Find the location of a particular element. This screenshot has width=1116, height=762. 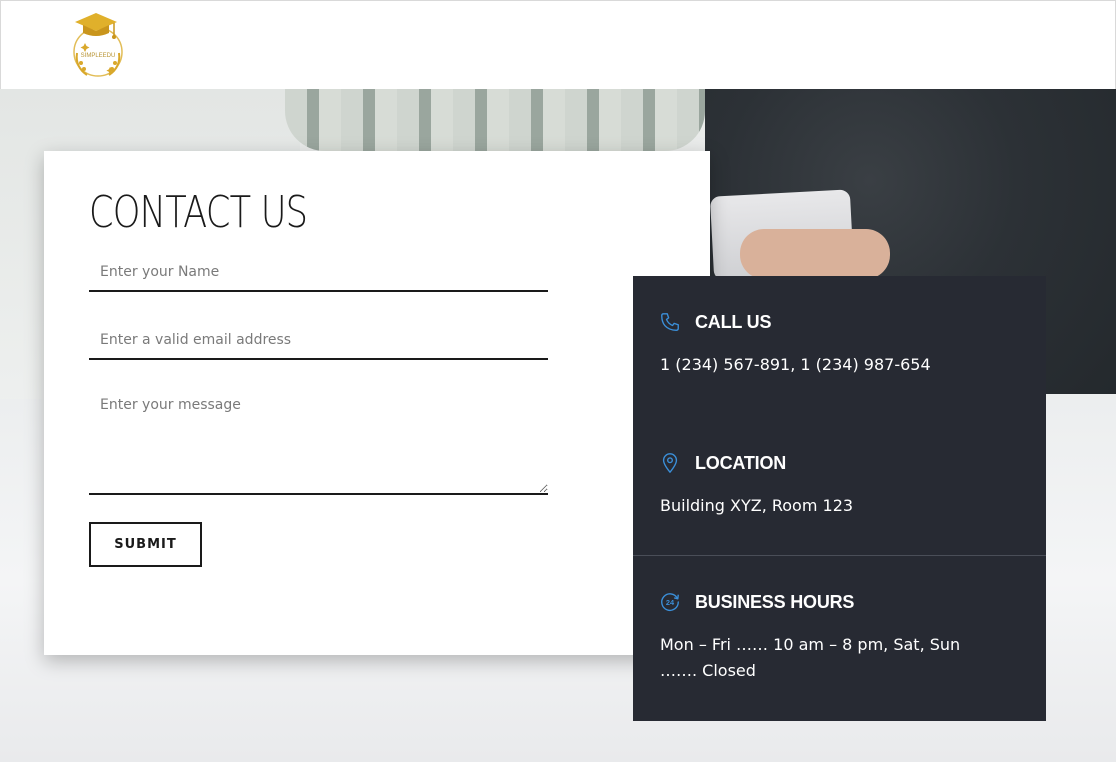

message-textarea is located at coordinates (318, 442).